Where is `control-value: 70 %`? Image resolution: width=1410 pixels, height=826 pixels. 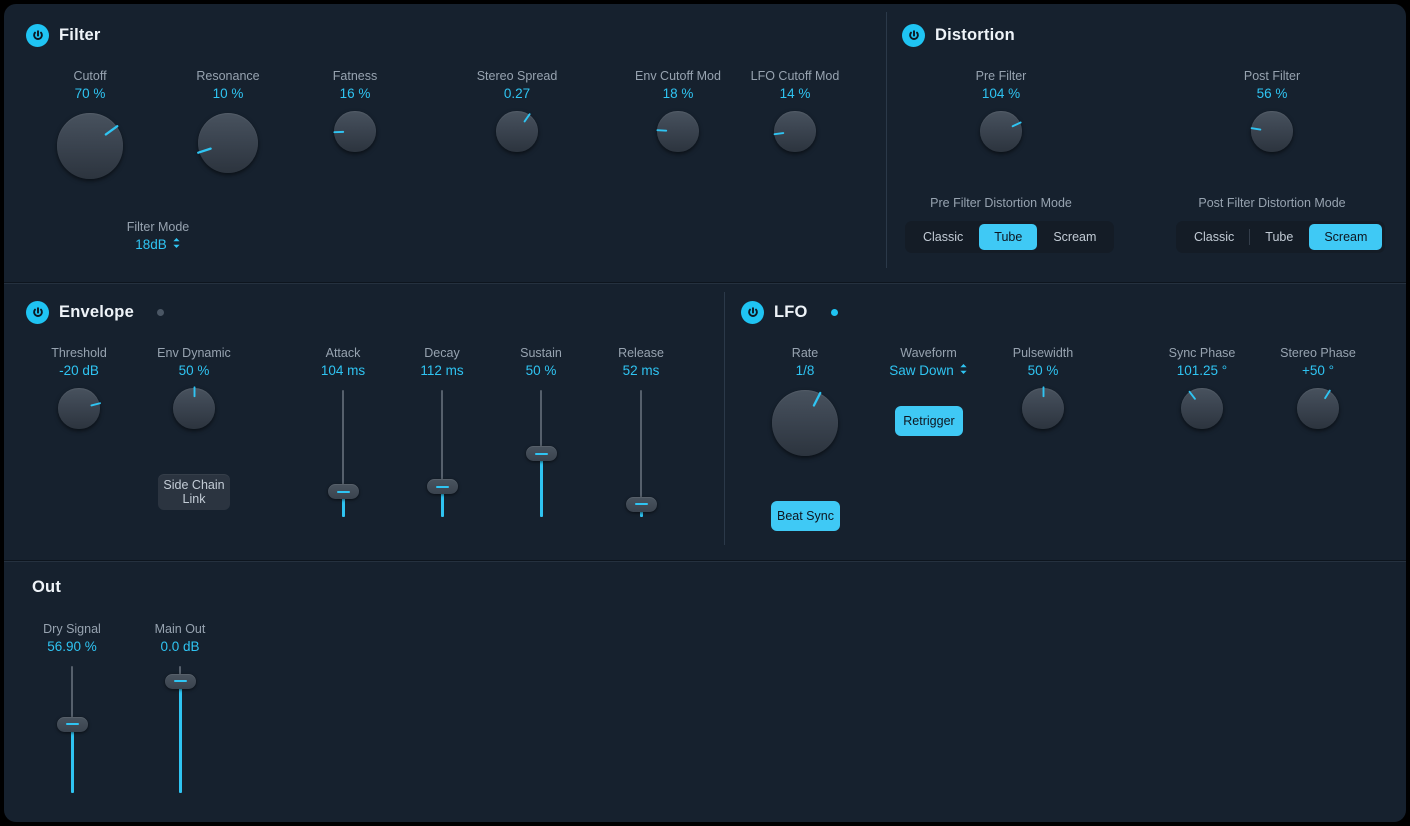
control-value: 70 % is located at coordinates (90, 93).